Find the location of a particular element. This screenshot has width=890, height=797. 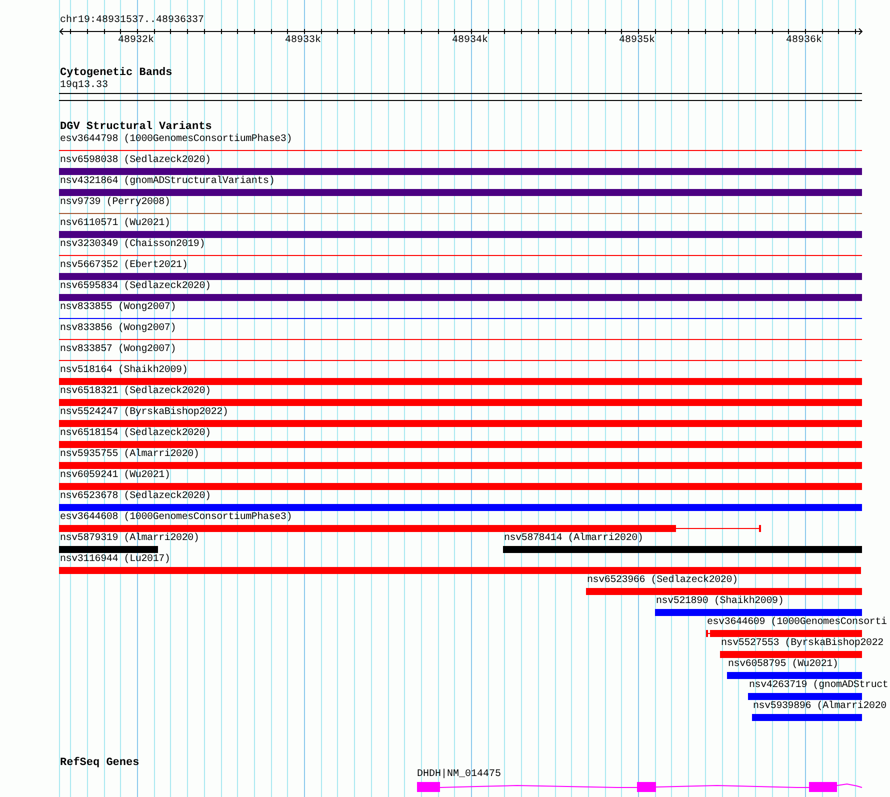

variant-label: nsv6523678 (Sedlazeck2020) is located at coordinates (135, 497).